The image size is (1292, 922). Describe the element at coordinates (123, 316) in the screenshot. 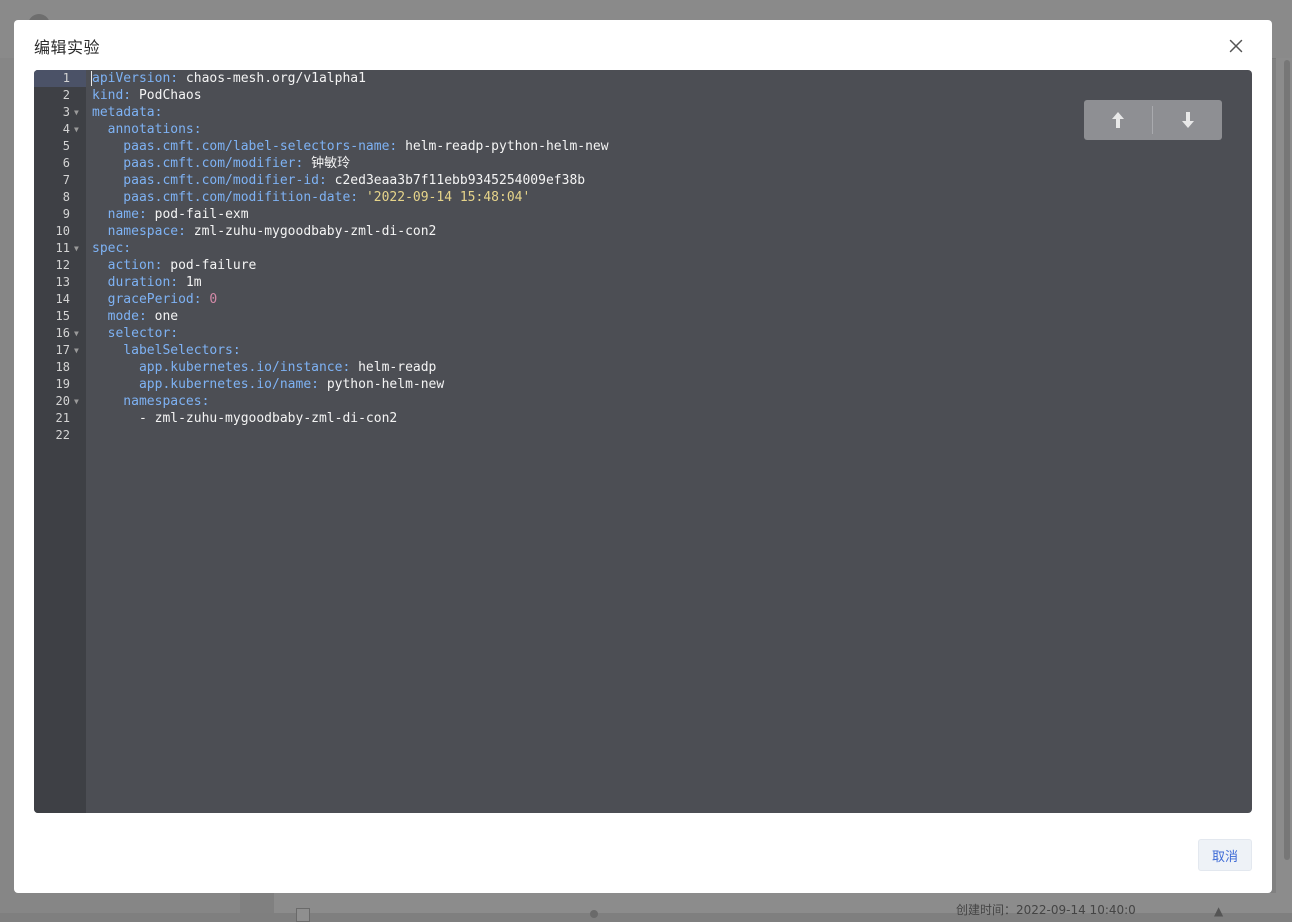

I see `yaml-key: mode:` at that location.